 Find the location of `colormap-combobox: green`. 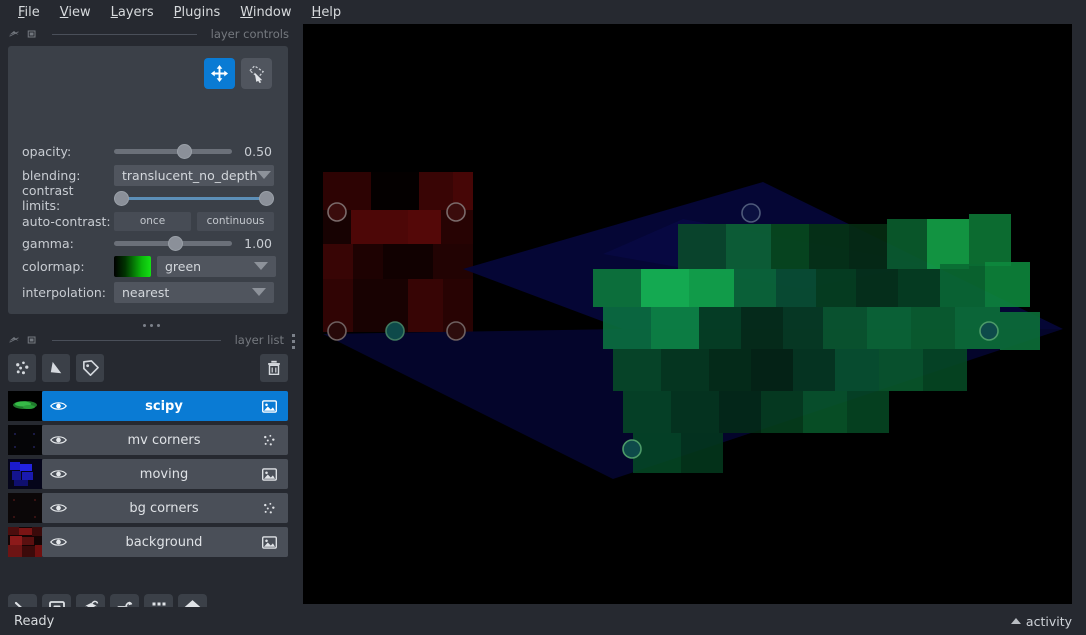

colormap-combobox: green is located at coordinates (216, 266).